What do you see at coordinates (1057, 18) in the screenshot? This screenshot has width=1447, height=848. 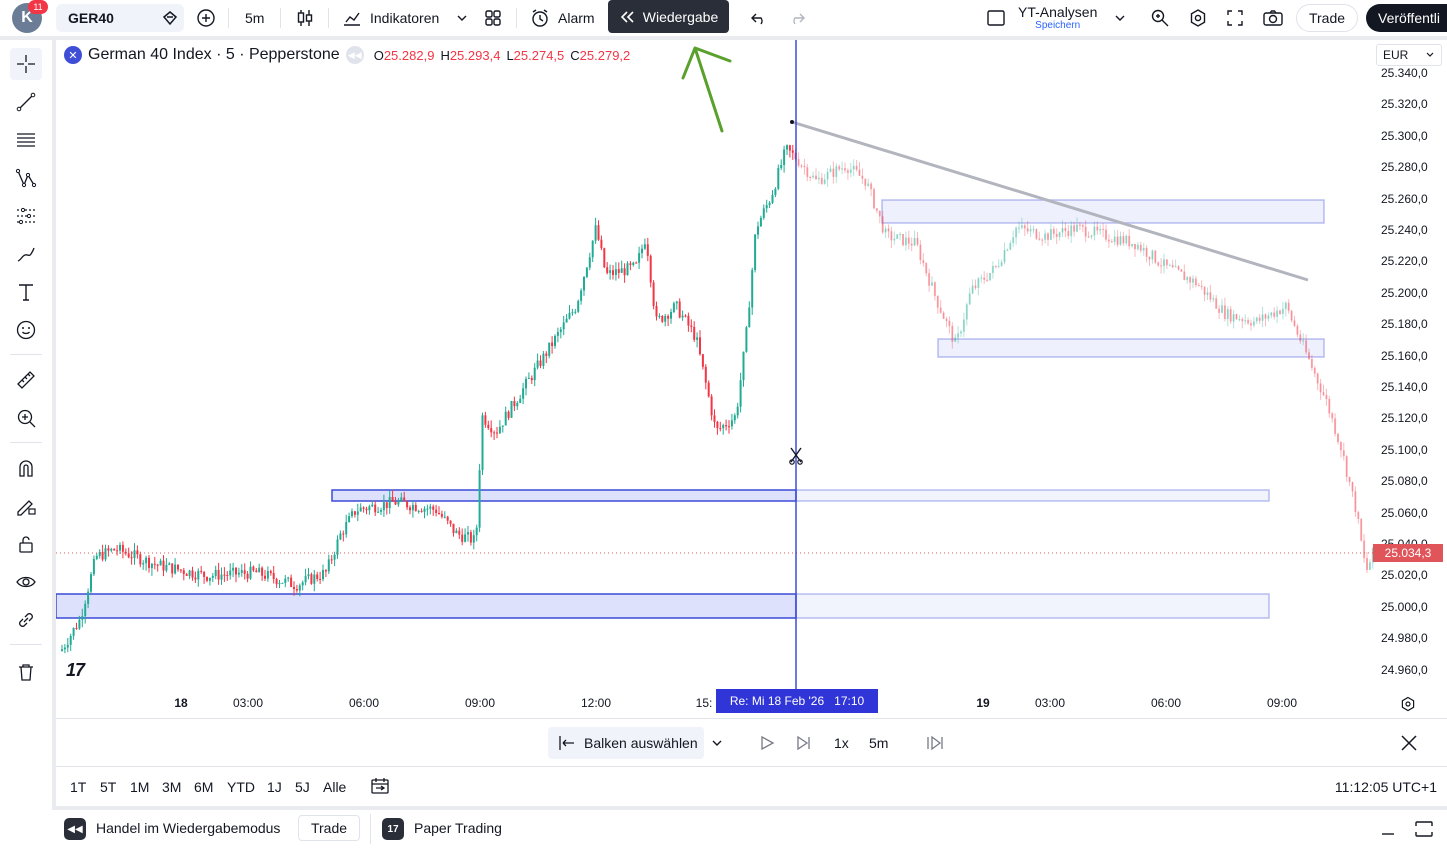 I see `layout-name-button: YT-Analysen Speichern` at bounding box center [1057, 18].